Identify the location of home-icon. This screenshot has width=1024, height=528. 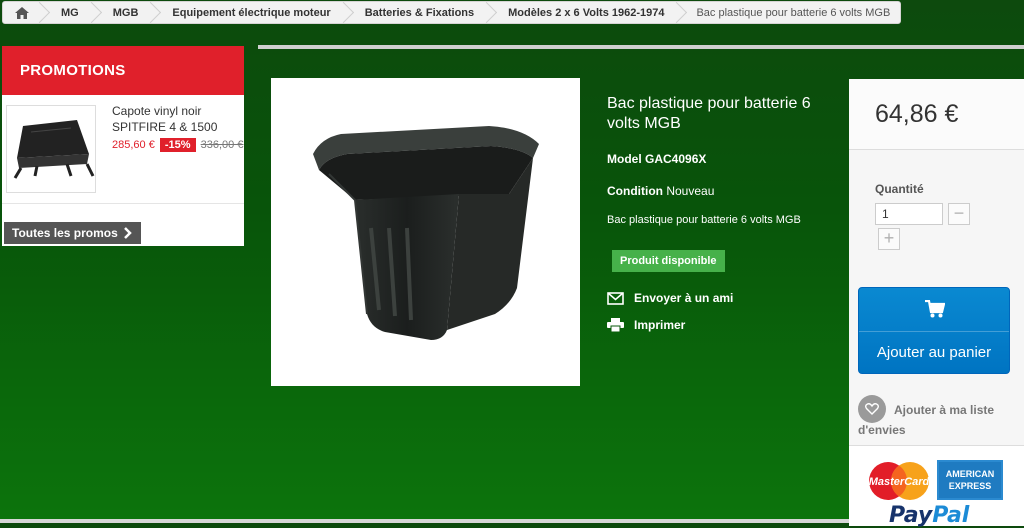
(22, 12).